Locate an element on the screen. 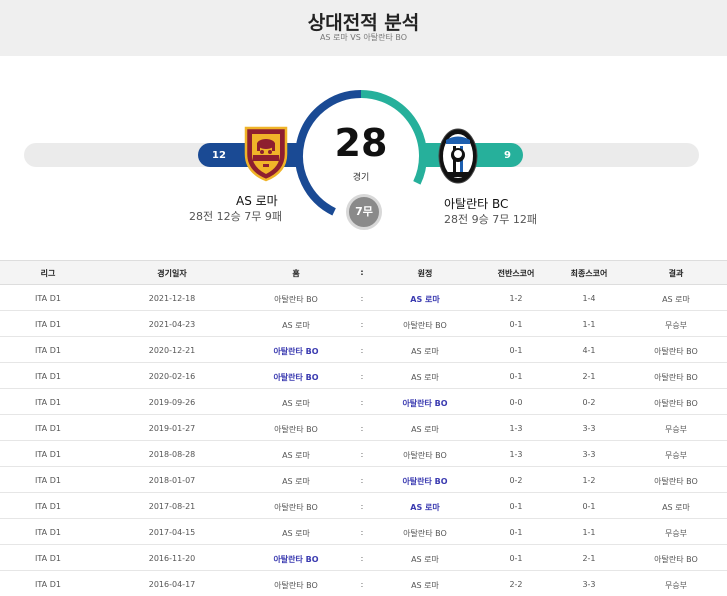 The width and height of the screenshot is (727, 596). home-wins-count: 12 is located at coordinates (219, 155).